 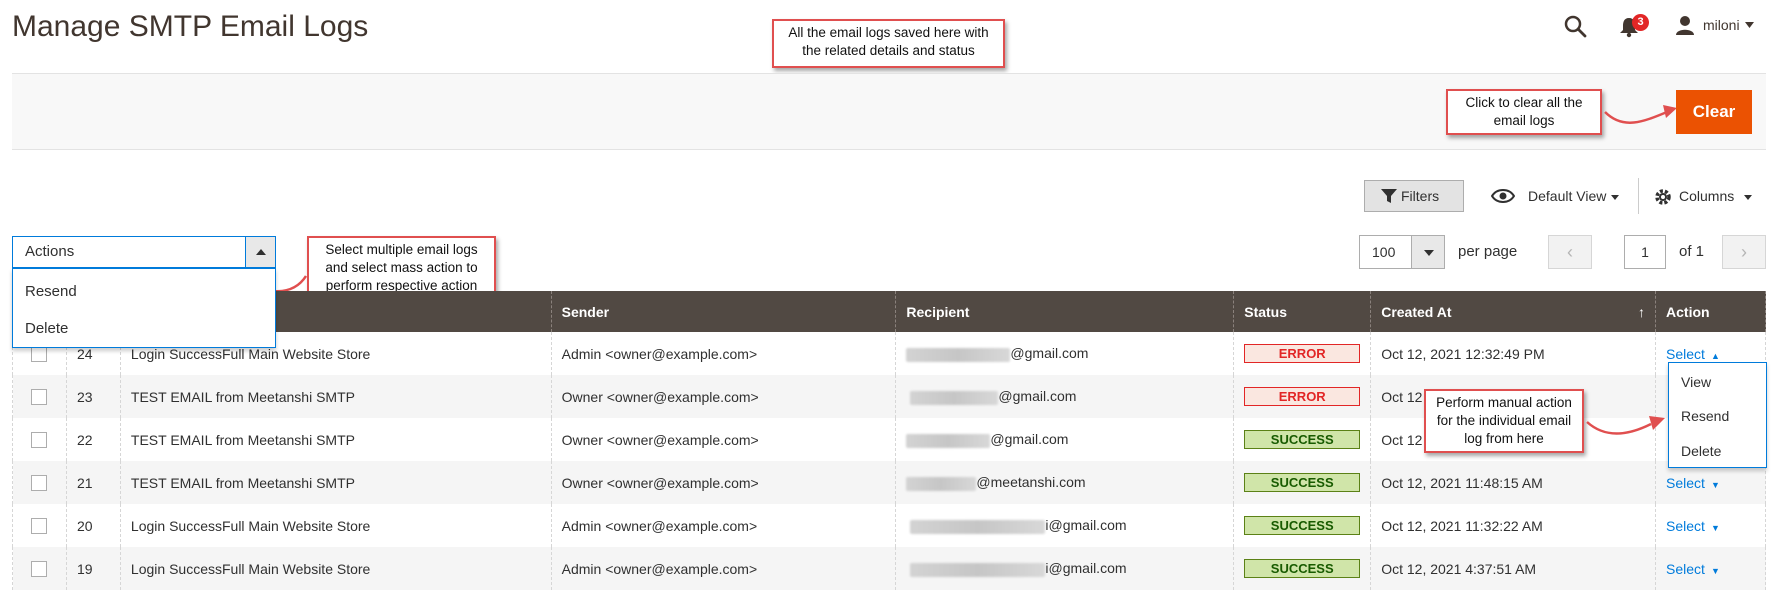 I want to click on chevron-up-icon: ▲, so click(x=1715, y=355).